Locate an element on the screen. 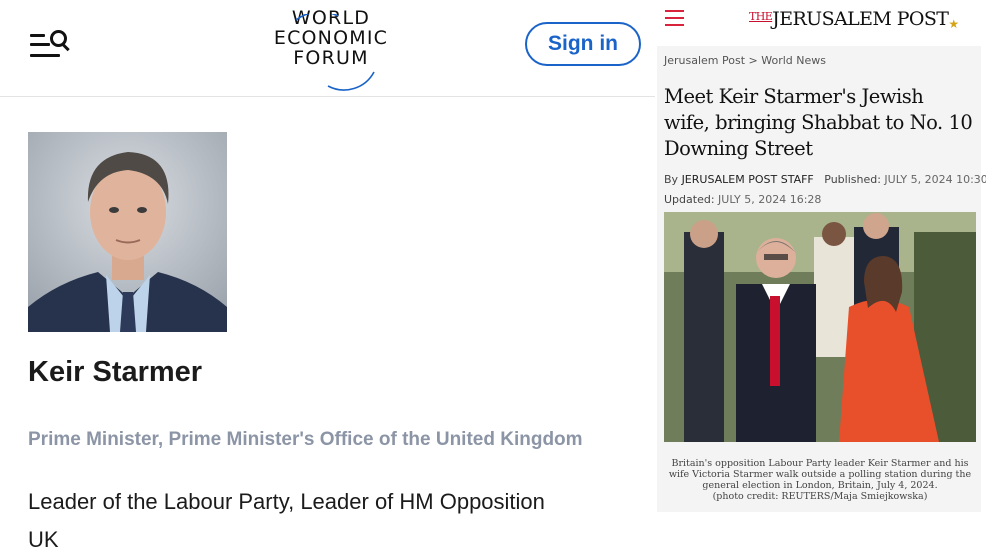  star-of-david-icon: ★ is located at coordinates (953, 24).